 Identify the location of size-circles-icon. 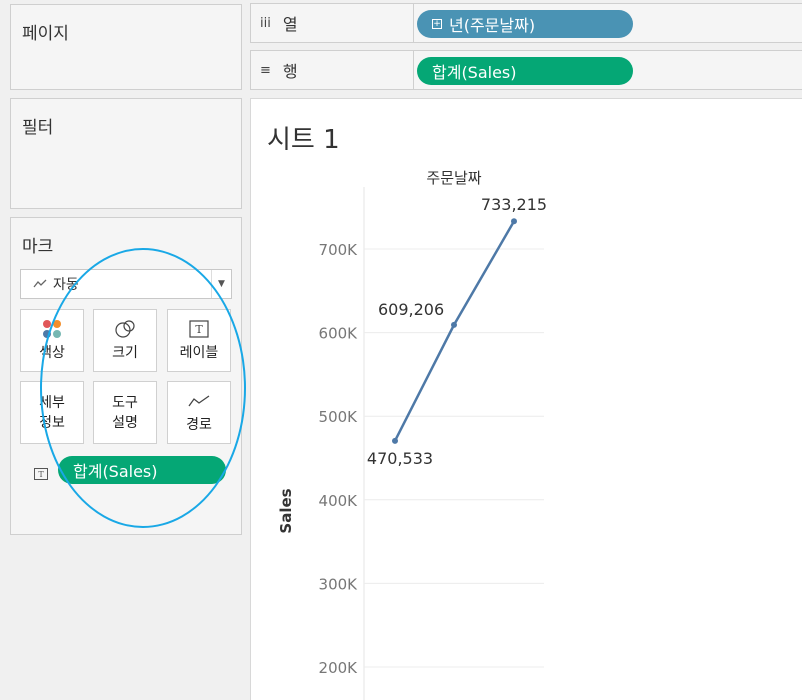
(125, 329).